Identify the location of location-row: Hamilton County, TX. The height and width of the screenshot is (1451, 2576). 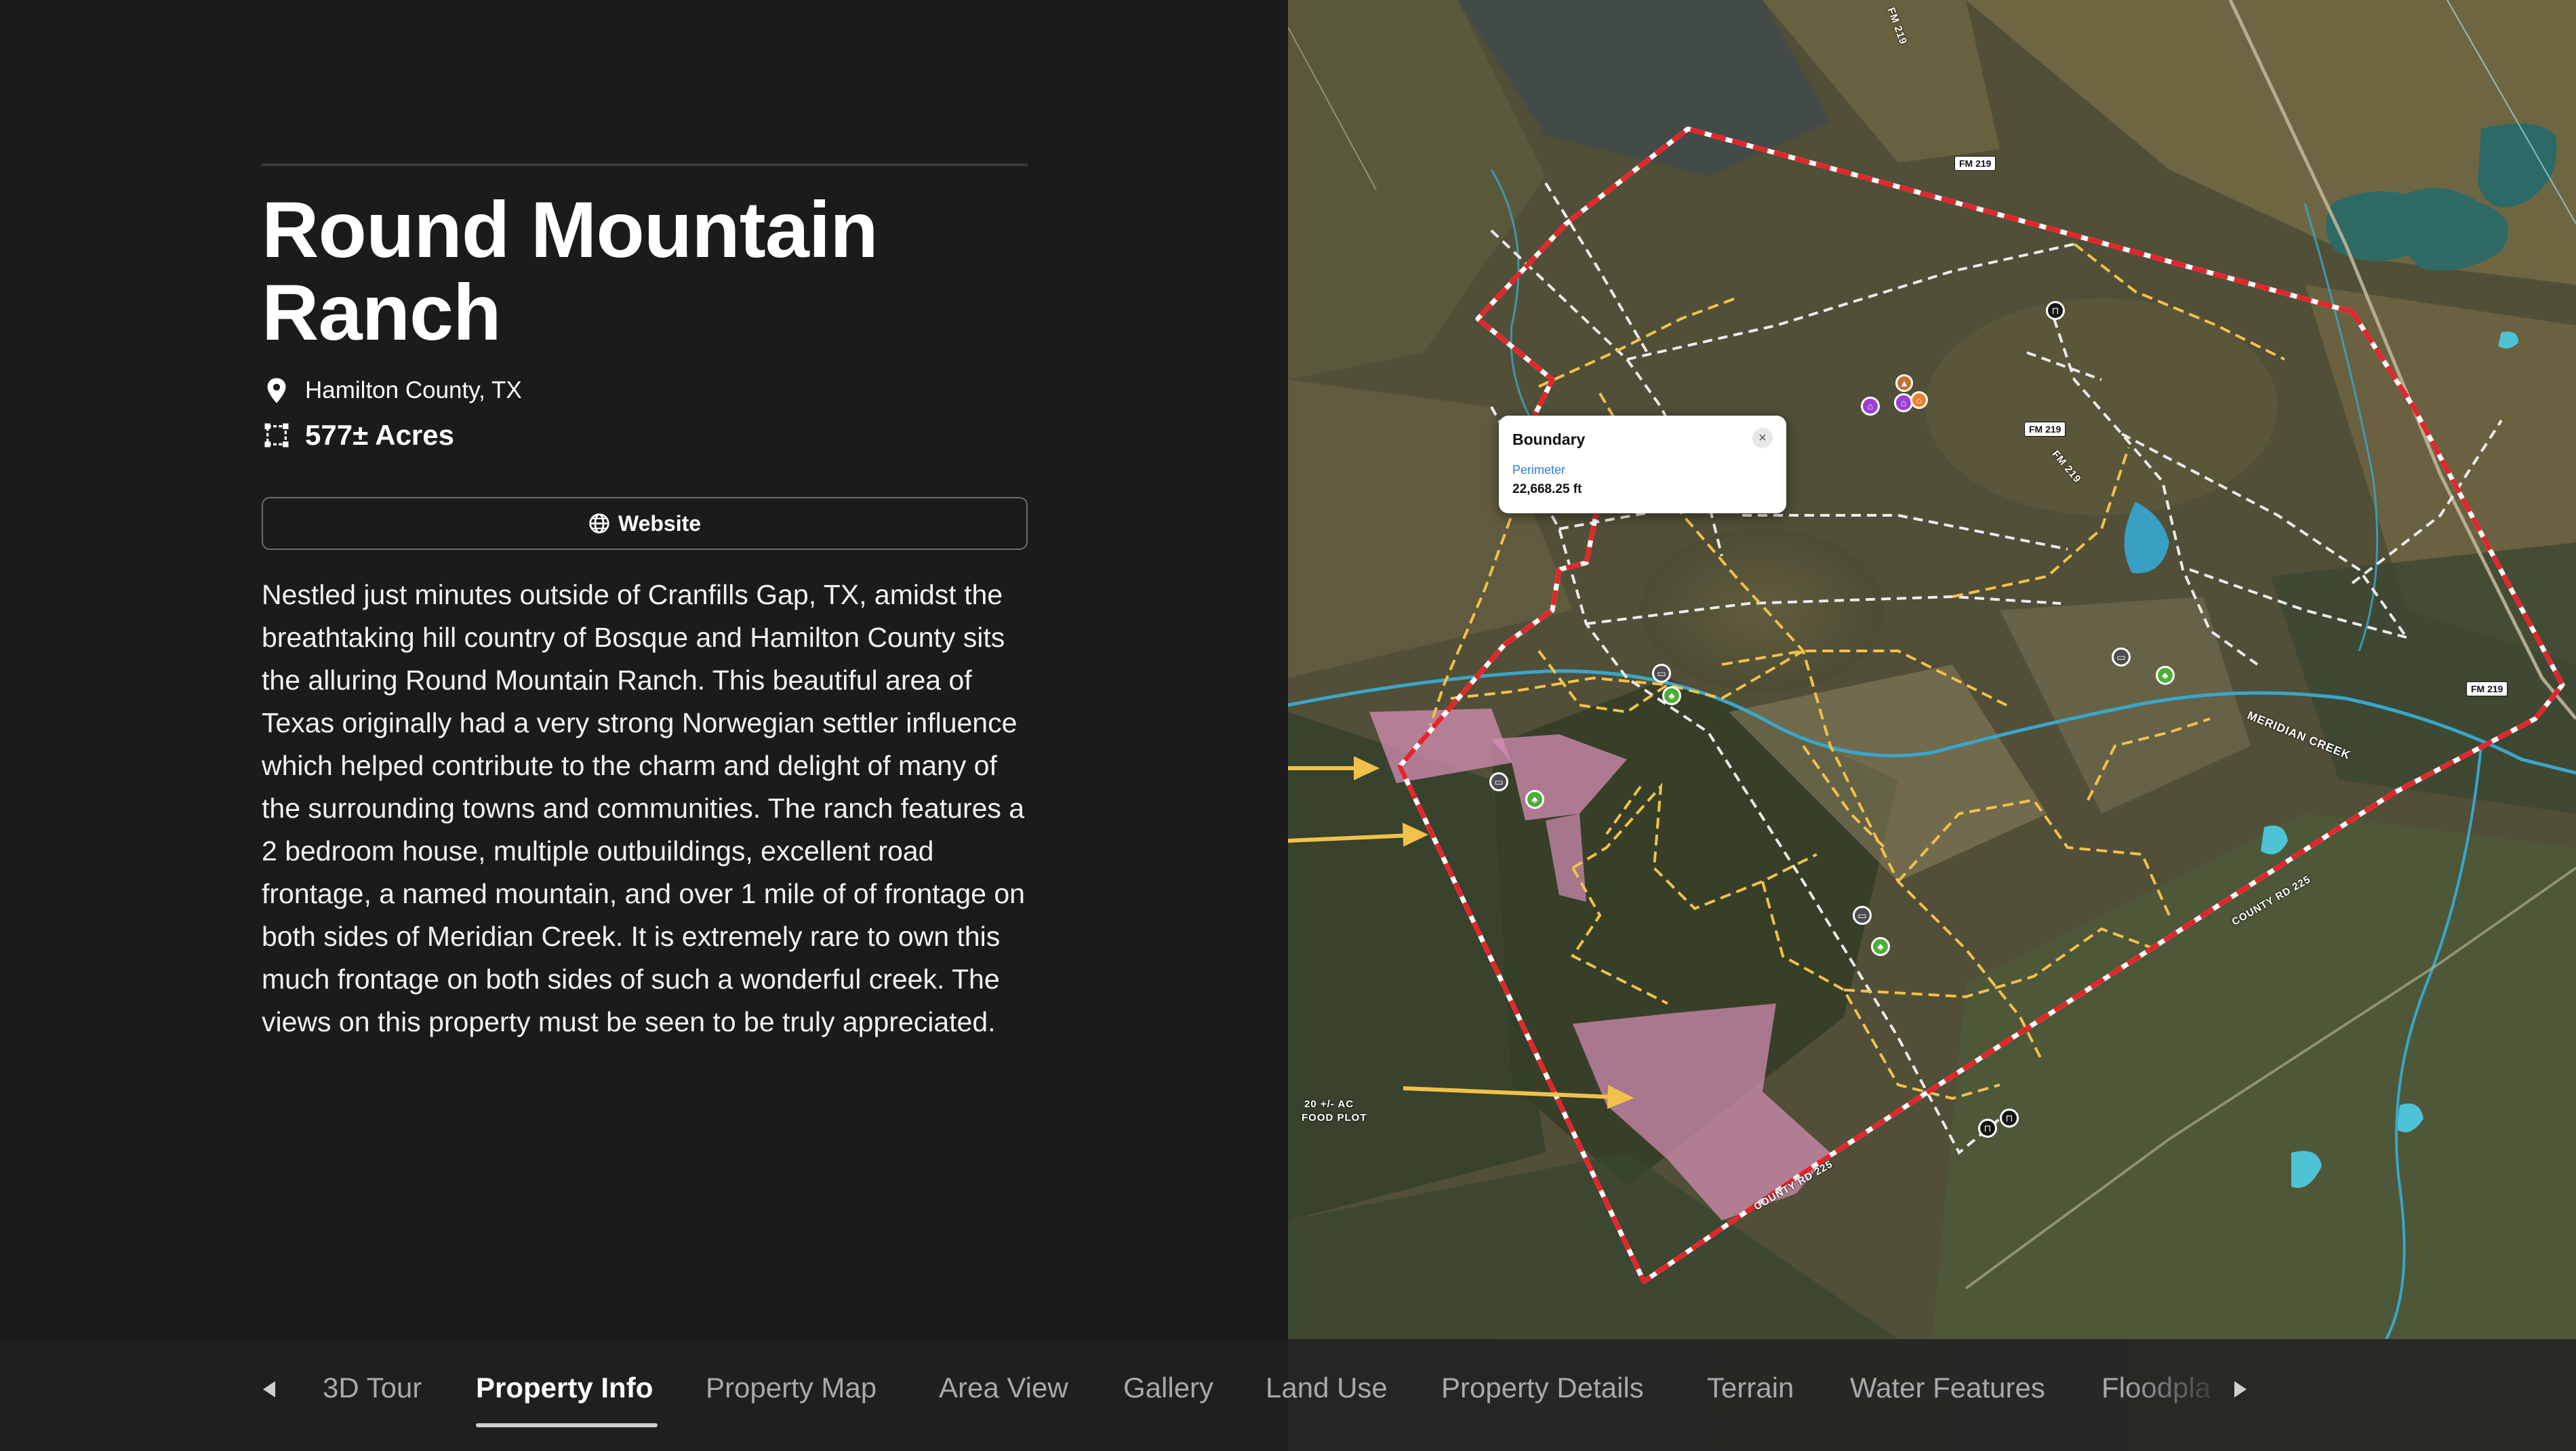
(392, 390).